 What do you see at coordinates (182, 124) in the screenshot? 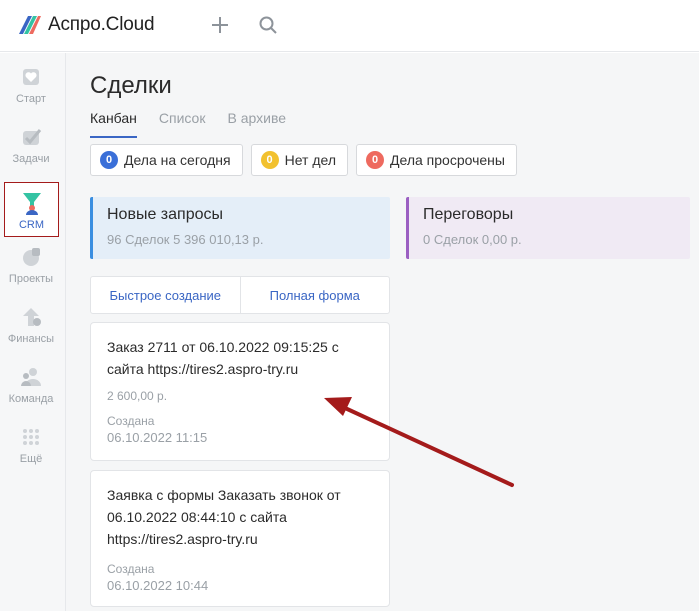
I see `tab-list: Список` at bounding box center [182, 124].